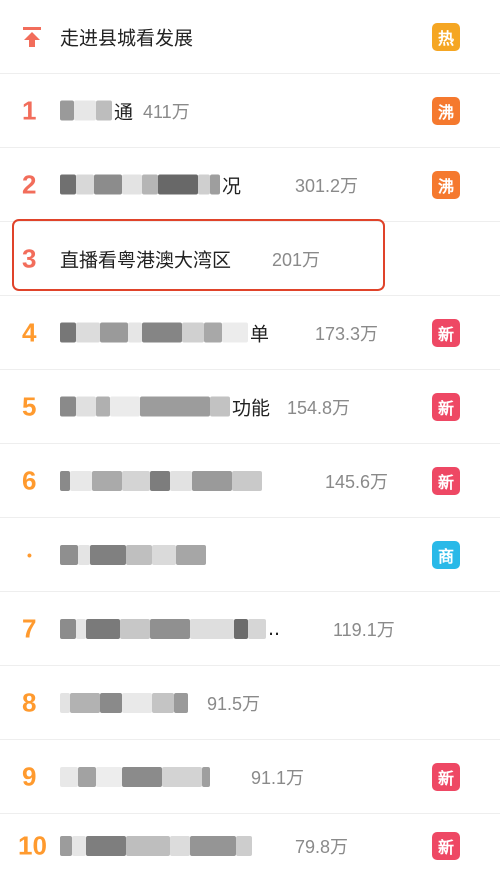 This screenshot has height=877, width=500. Describe the element at coordinates (29, 776) in the screenshot. I see `rank-number: 9` at that location.